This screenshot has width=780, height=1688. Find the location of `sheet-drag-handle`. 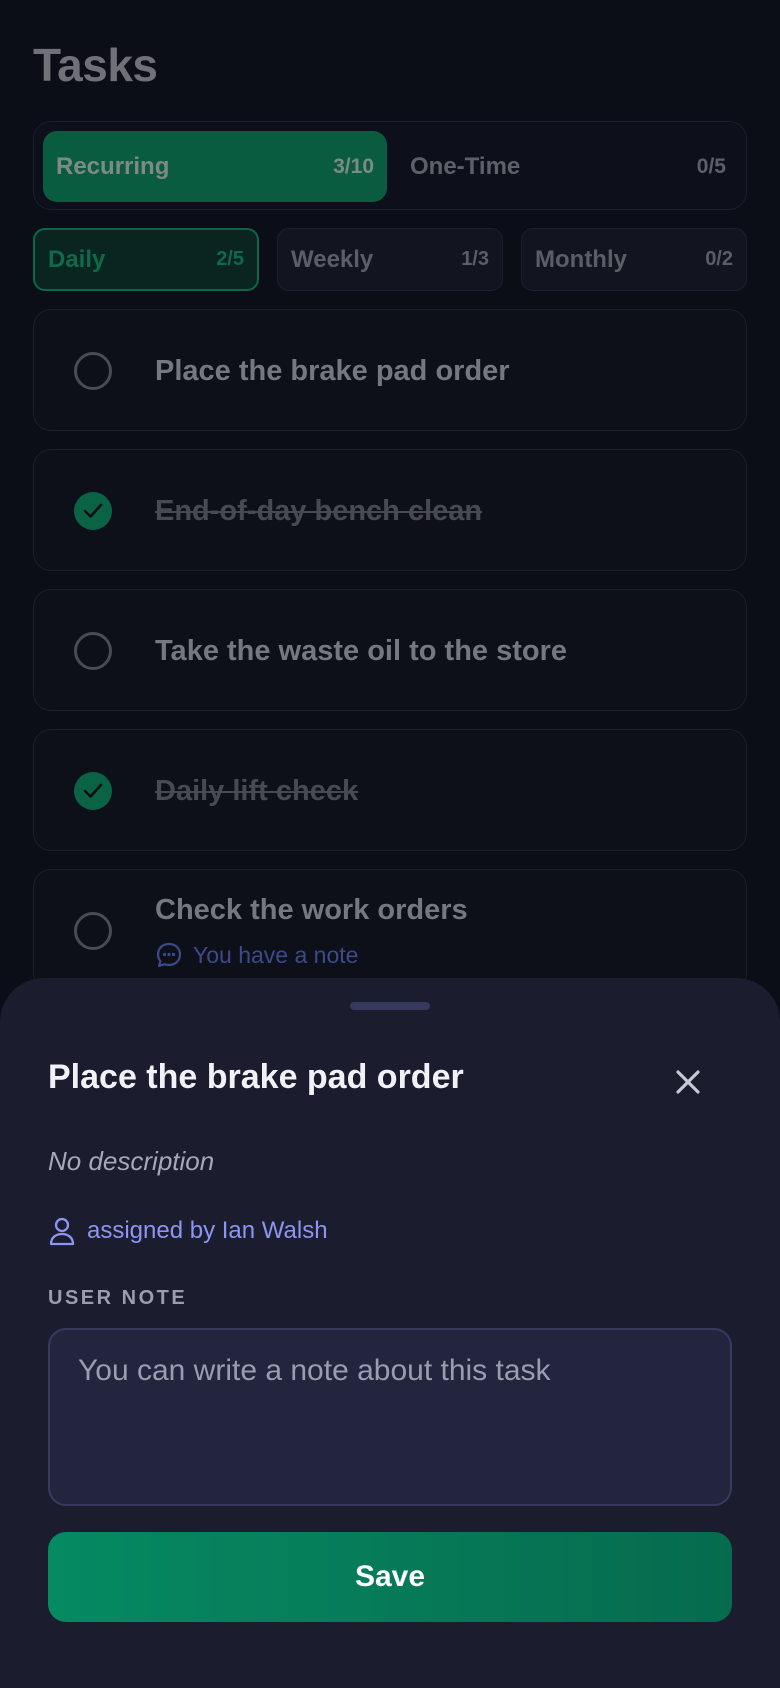

sheet-drag-handle is located at coordinates (390, 1006).